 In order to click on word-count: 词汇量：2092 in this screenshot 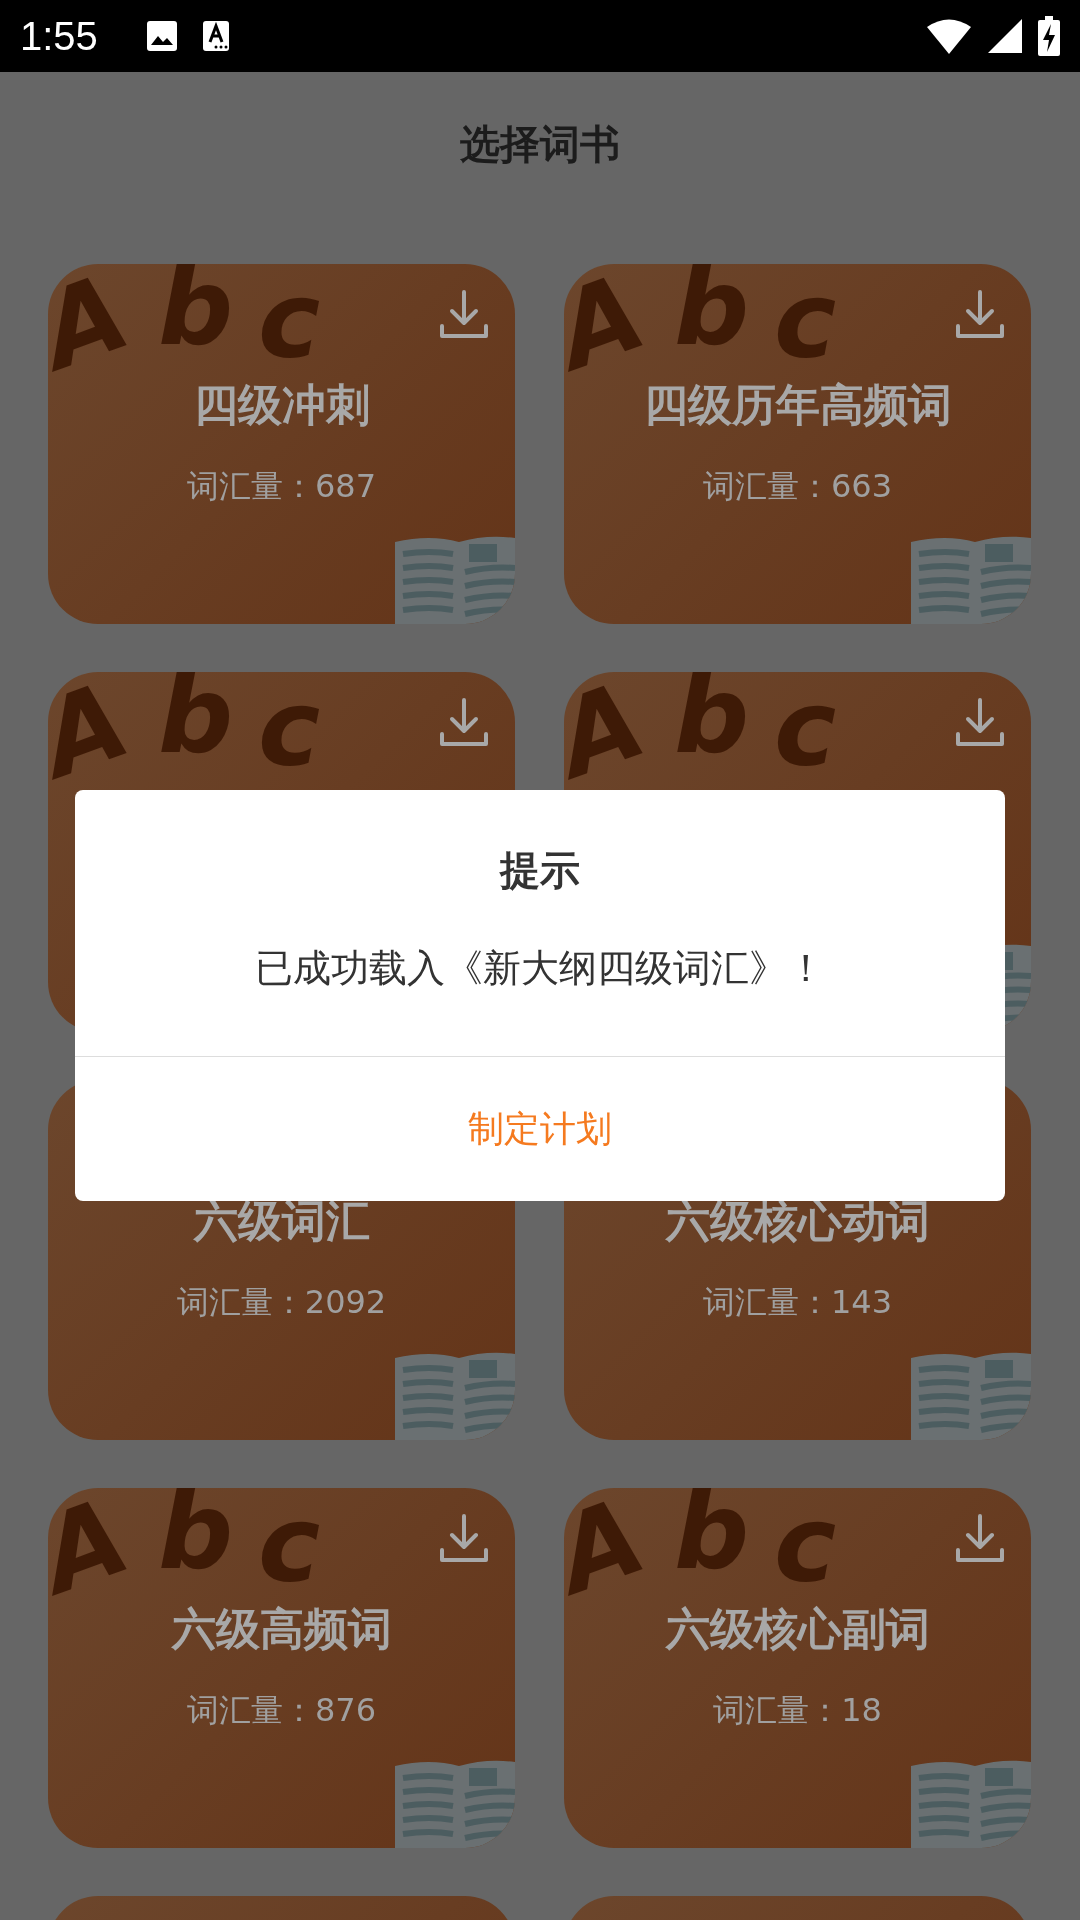, I will do `click(281, 1302)`.